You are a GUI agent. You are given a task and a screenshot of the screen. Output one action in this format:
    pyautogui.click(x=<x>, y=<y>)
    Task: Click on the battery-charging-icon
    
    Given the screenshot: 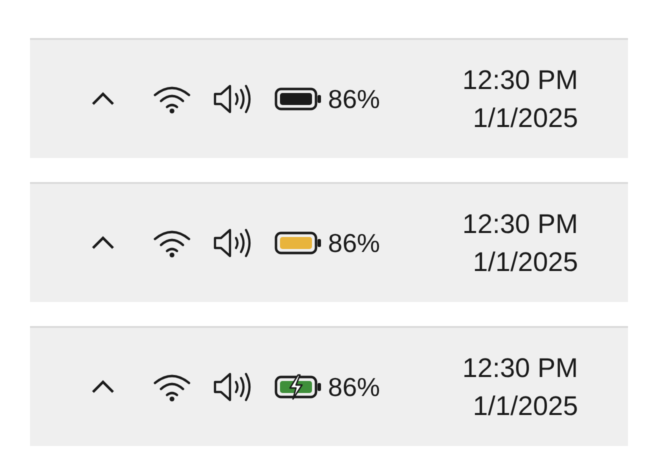 What is the action you would take?
    pyautogui.click(x=299, y=387)
    